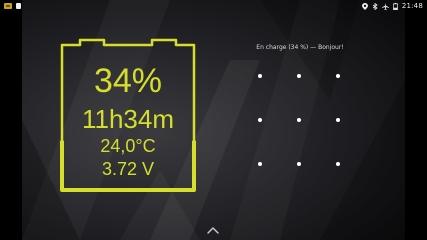 Image resolution: width=427 pixels, height=240 pixels. What do you see at coordinates (11, 120) in the screenshot?
I see `letterbox-left` at bounding box center [11, 120].